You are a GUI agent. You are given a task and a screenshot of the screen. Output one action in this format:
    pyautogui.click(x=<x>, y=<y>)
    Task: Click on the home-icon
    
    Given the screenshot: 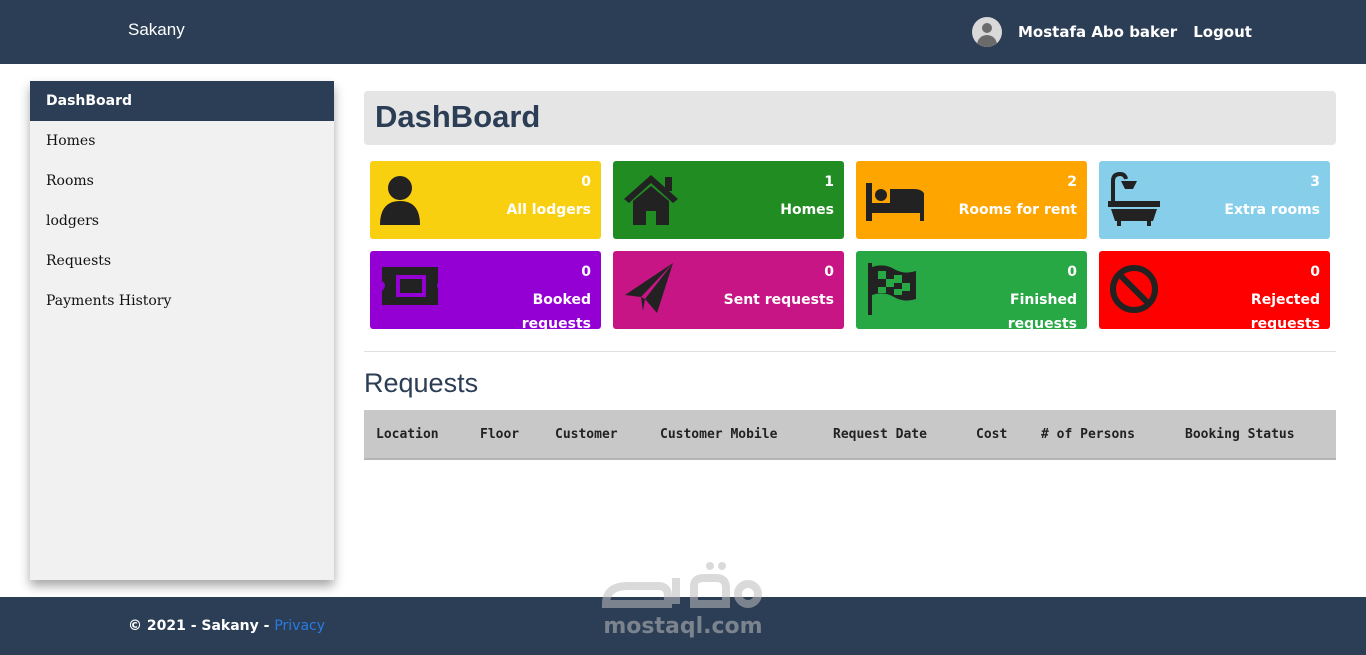 What is the action you would take?
    pyautogui.click(x=651, y=200)
    